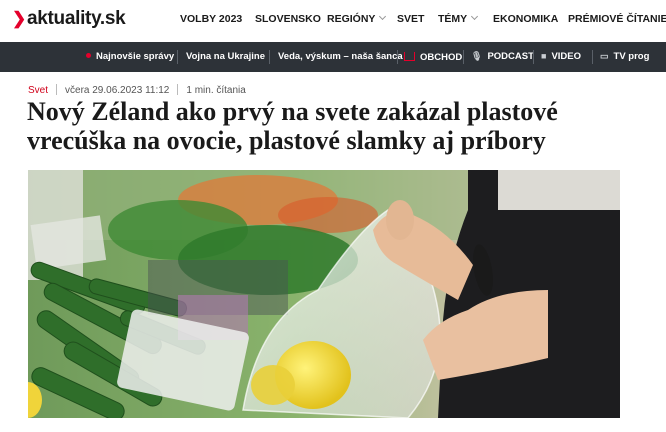  I want to click on nav-item-volby-2023: VOLBY 2023, so click(211, 19).